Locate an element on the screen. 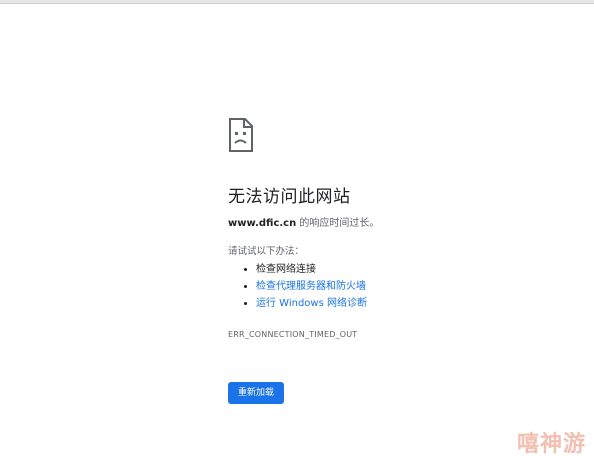 The height and width of the screenshot is (464, 594). try-label: 请试试以下办法： is located at coordinates (266, 251).